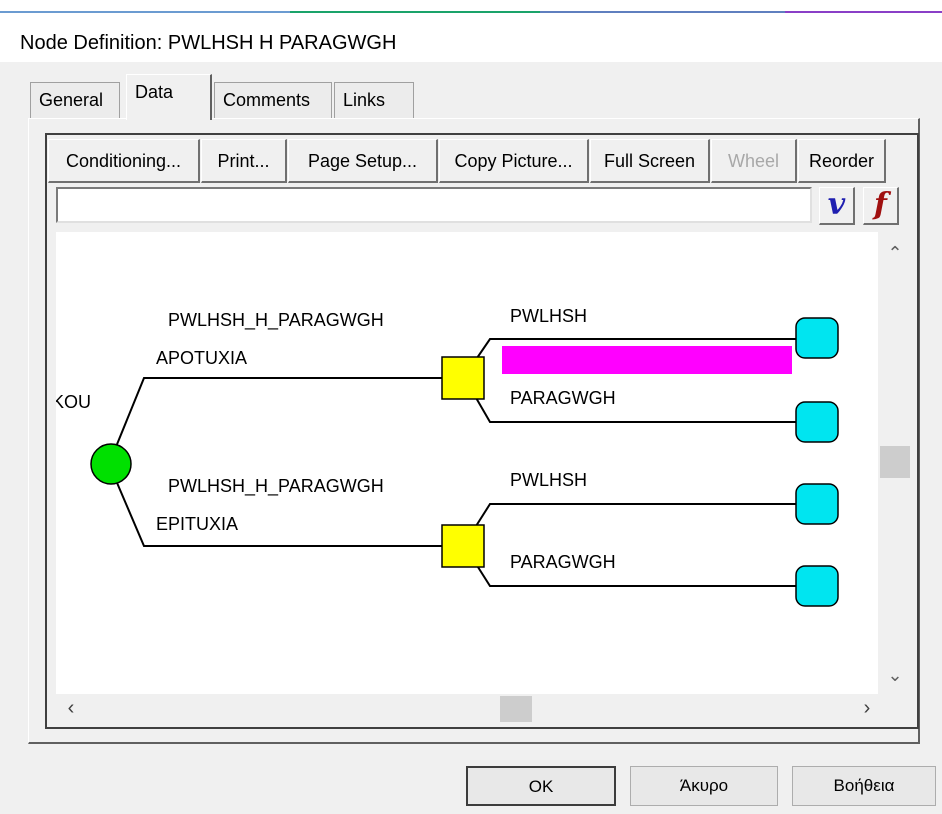 Image resolution: width=942 pixels, height=814 pixels. Describe the element at coordinates (563, 562) in the screenshot. I see `option-label-4: PARAGWGH` at that location.